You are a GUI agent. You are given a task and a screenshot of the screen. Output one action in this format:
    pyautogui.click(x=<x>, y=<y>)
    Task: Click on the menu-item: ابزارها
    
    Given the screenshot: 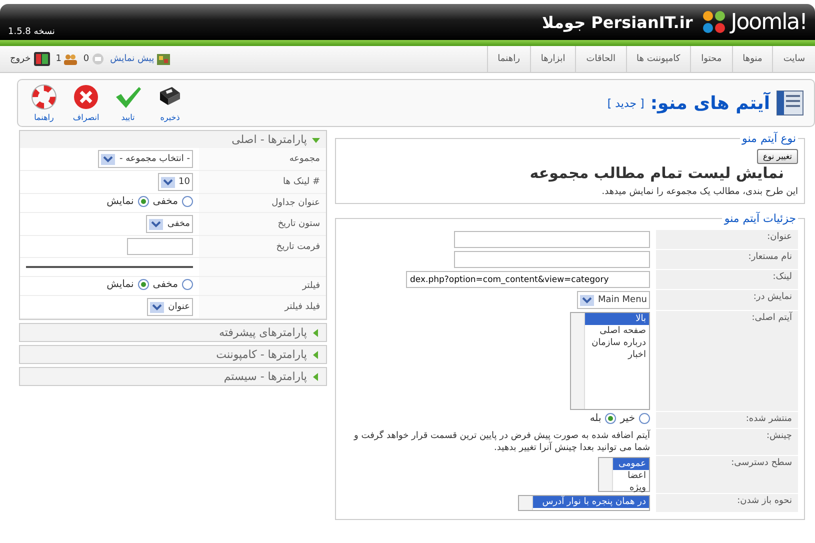 What is the action you would take?
    pyautogui.click(x=553, y=59)
    